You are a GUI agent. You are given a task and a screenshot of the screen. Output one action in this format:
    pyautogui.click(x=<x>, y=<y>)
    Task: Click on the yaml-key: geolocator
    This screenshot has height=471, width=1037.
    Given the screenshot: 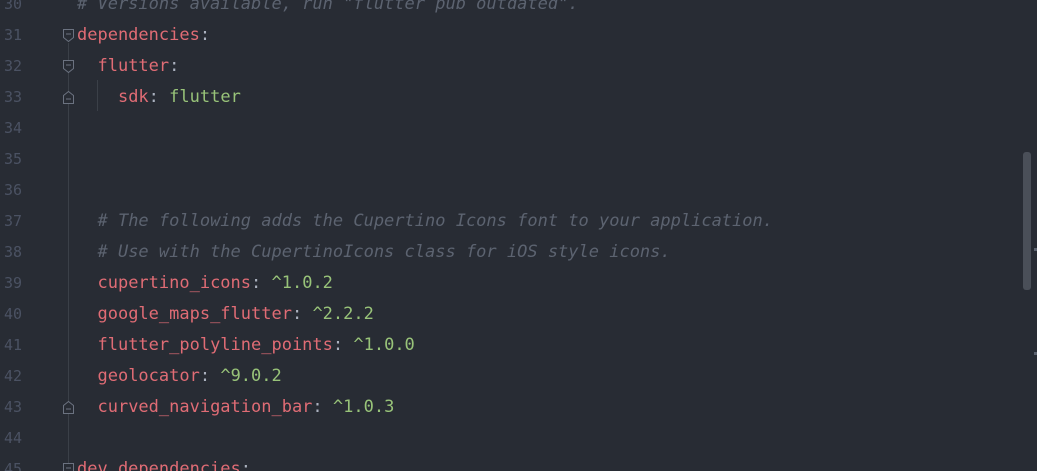 What is the action you would take?
    pyautogui.click(x=148, y=376)
    